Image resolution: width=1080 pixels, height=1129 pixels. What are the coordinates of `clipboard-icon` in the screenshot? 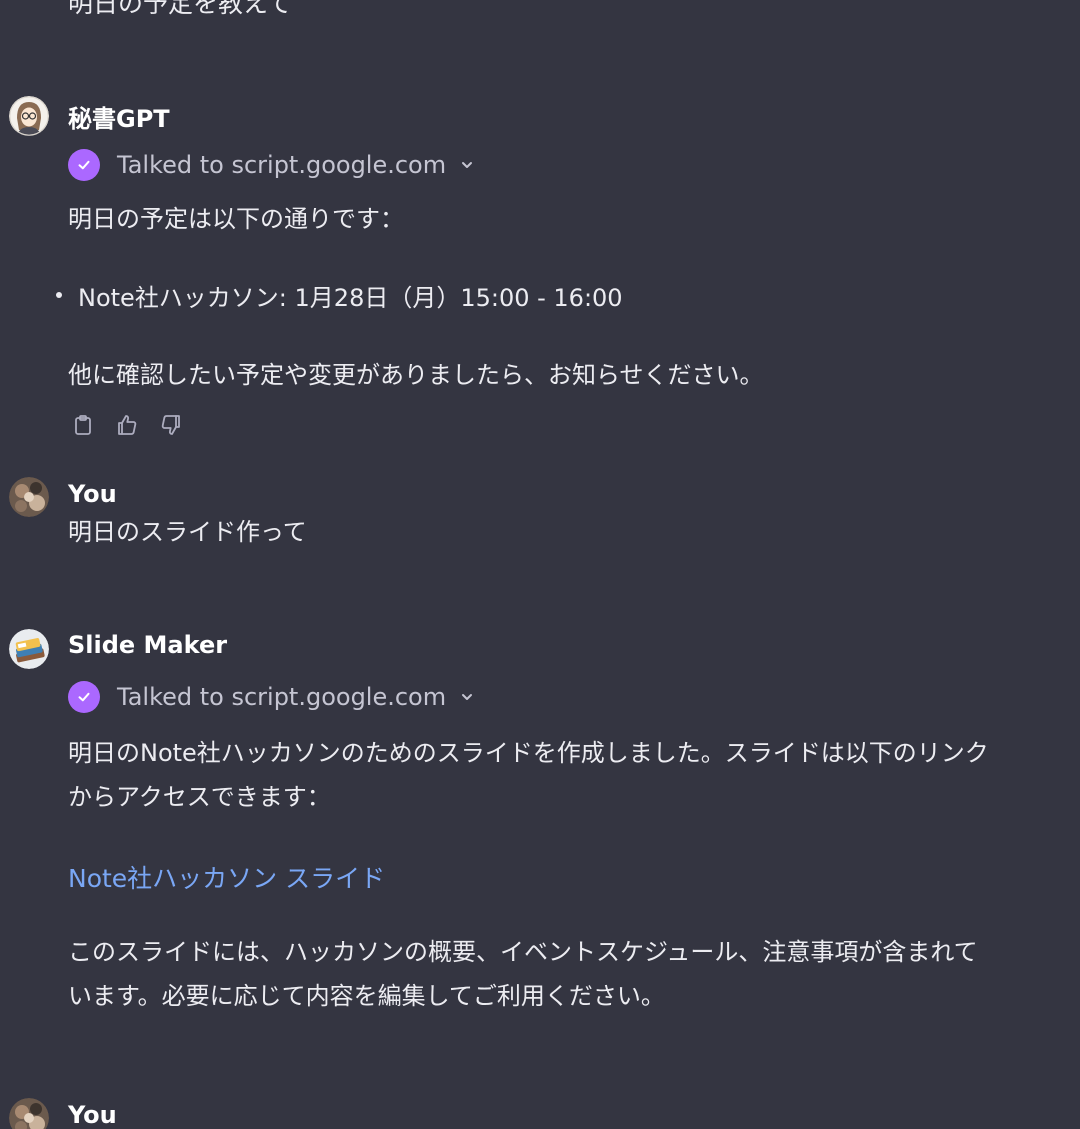 It's located at (83, 425).